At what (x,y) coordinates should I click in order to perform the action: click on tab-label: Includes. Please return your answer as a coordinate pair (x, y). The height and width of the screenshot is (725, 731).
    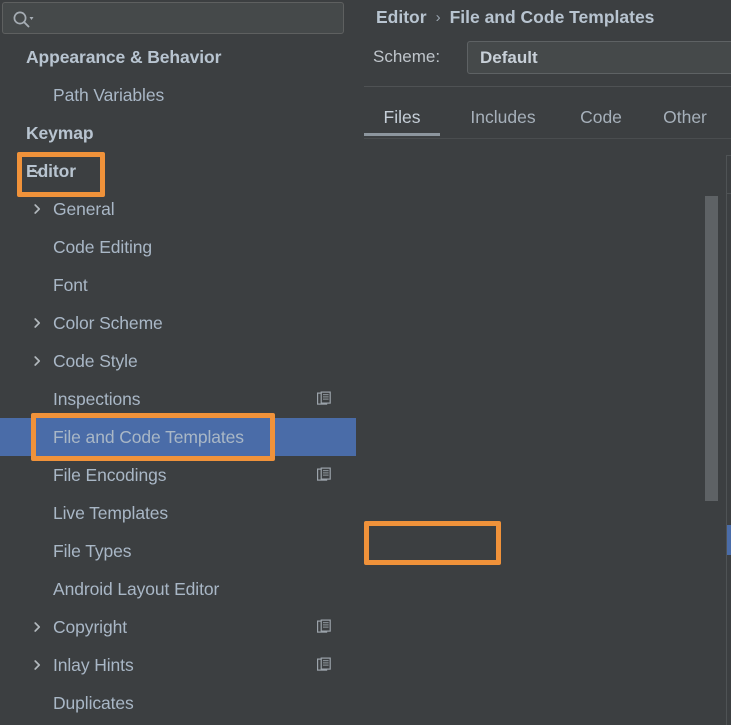
    Looking at the image, I should click on (503, 116).